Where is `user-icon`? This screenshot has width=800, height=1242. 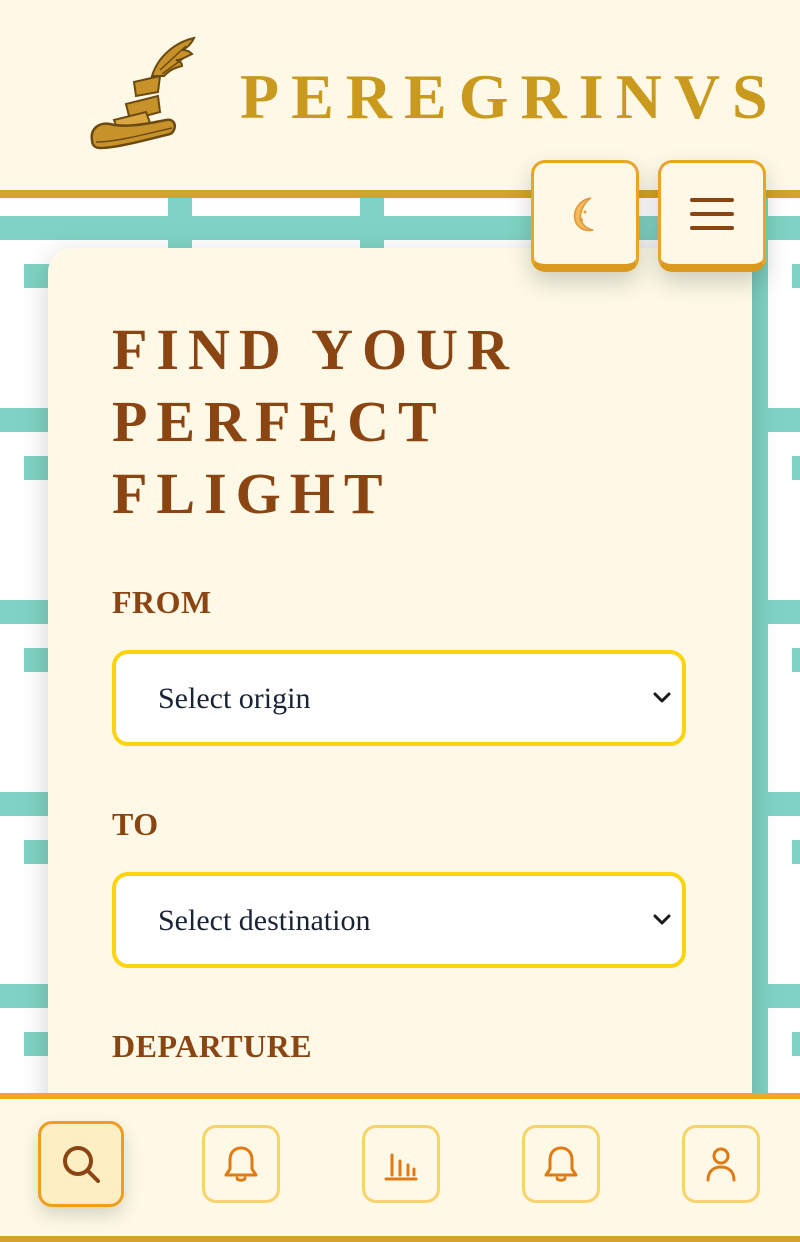
user-icon is located at coordinates (721, 1164).